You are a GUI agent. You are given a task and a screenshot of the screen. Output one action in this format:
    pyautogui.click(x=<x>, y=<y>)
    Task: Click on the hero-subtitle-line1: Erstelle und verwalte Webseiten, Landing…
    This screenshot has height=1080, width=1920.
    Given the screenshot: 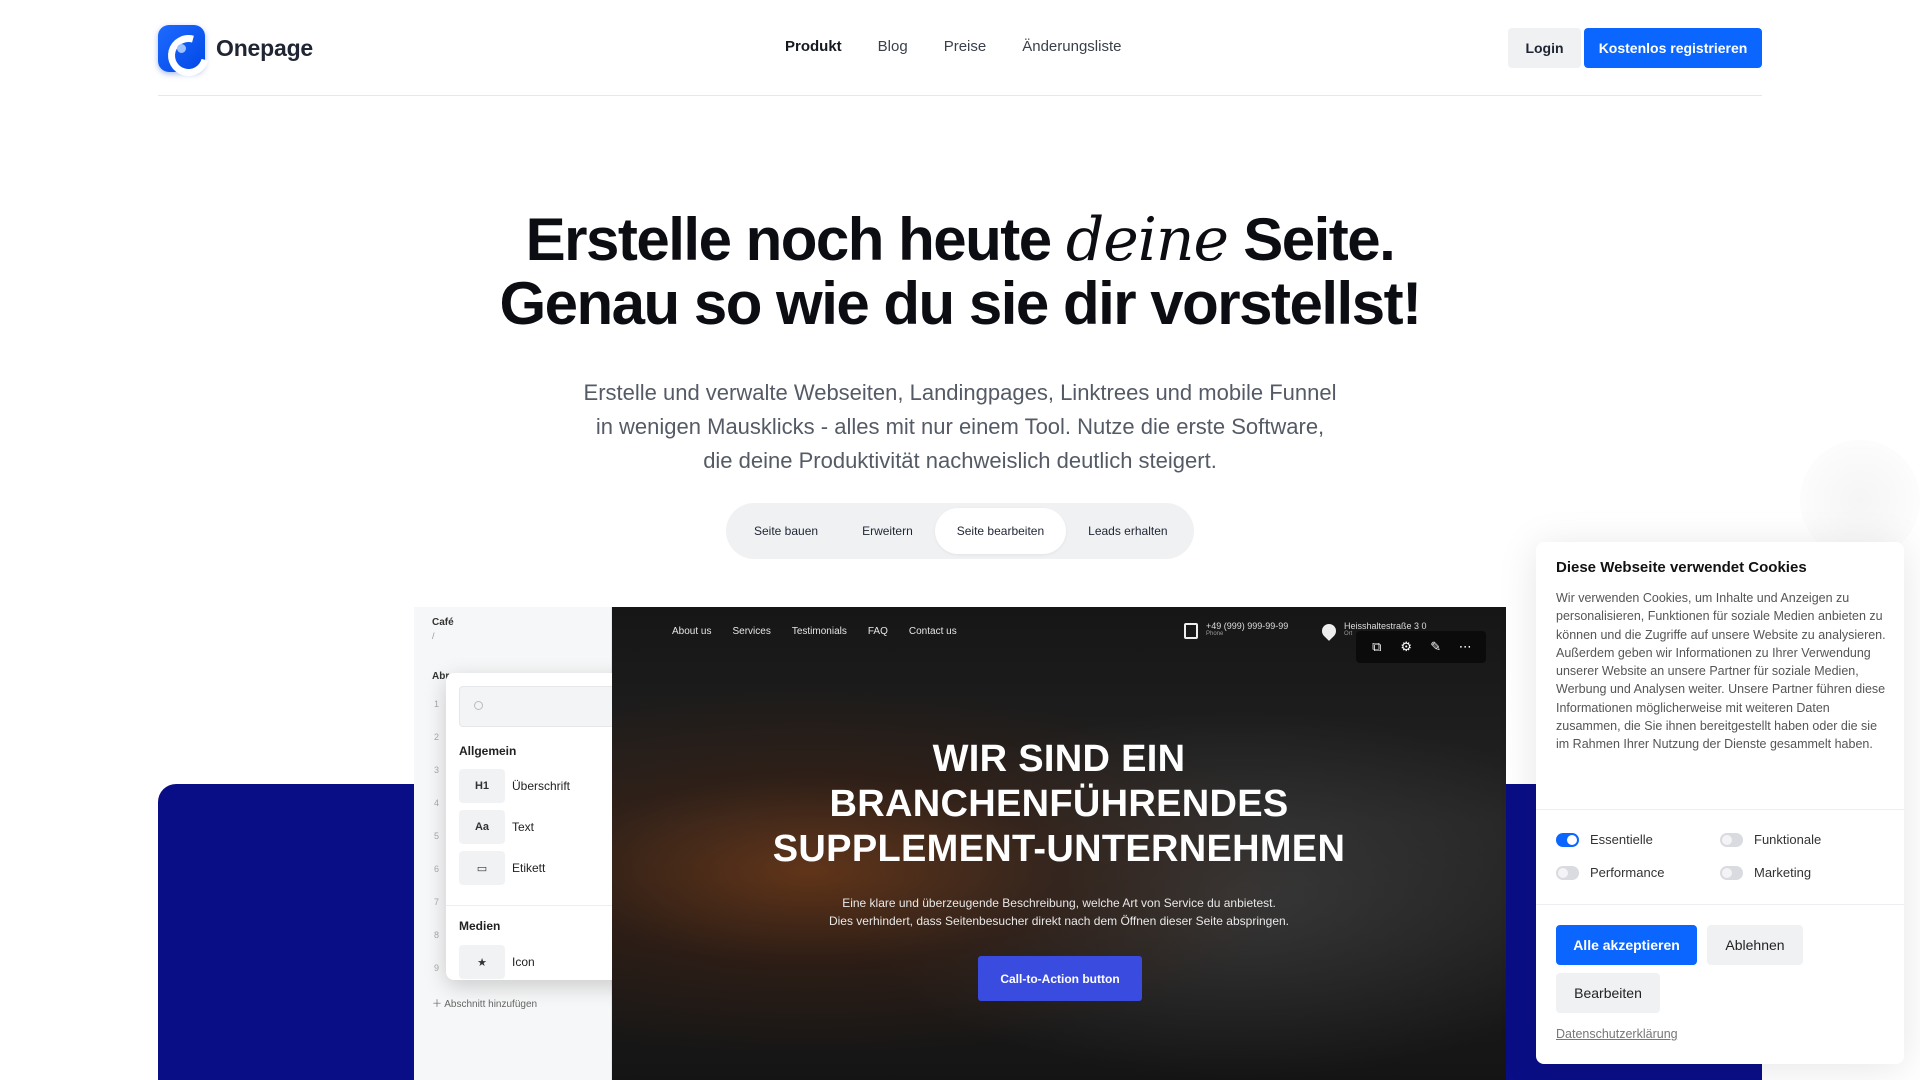 What is the action you would take?
    pyautogui.click(x=960, y=392)
    